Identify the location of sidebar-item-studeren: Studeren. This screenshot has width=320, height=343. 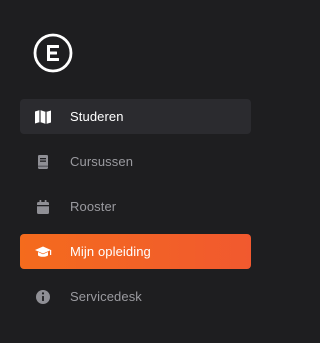
(135, 116).